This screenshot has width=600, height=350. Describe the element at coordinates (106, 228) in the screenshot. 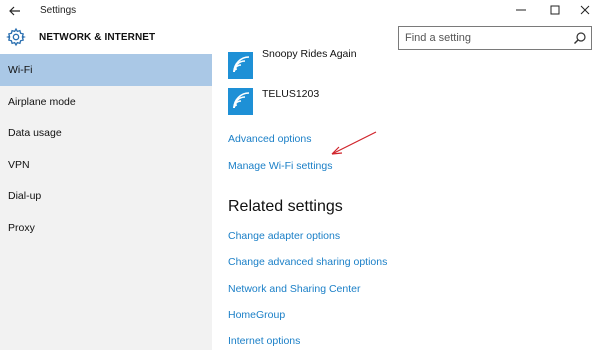

I see `sidebar-item-proxy: Proxy` at that location.